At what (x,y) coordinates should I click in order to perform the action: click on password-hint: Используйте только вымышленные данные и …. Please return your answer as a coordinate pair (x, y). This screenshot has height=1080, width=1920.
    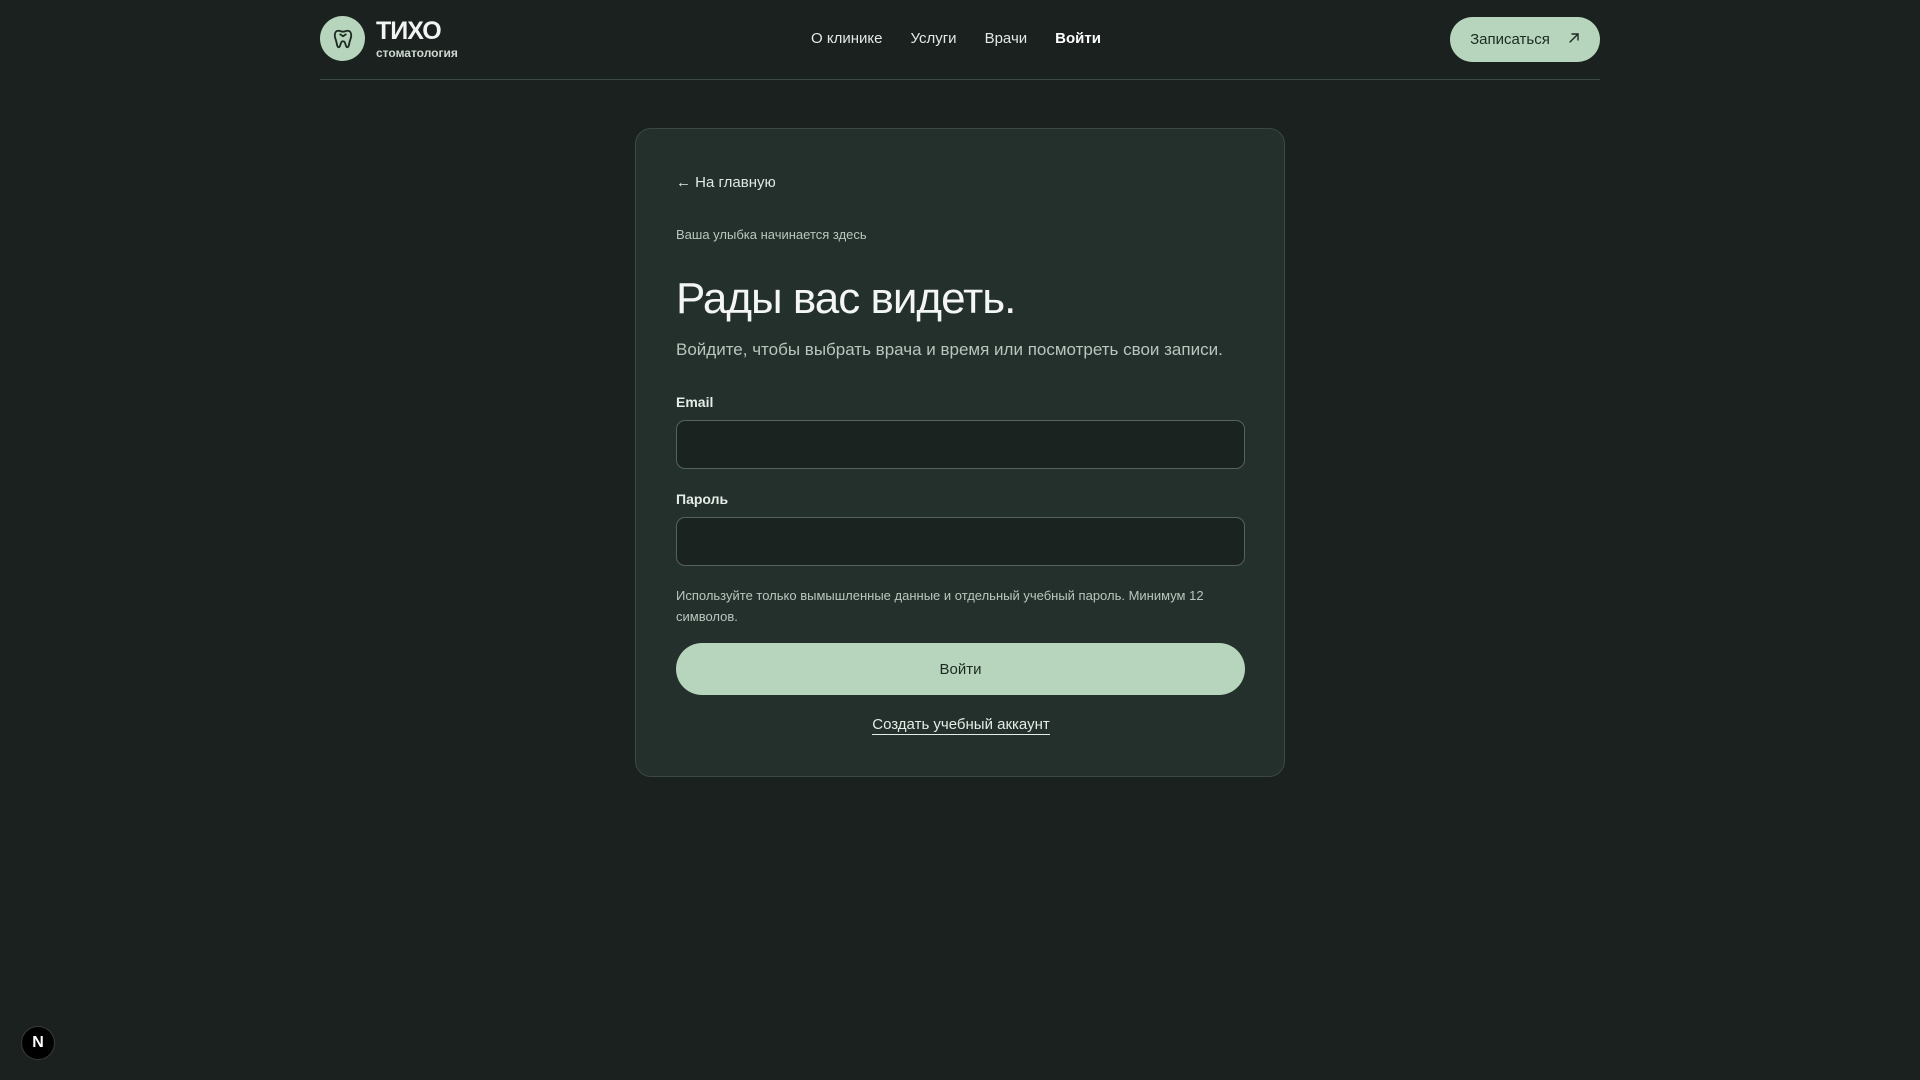
    Looking at the image, I should click on (940, 606).